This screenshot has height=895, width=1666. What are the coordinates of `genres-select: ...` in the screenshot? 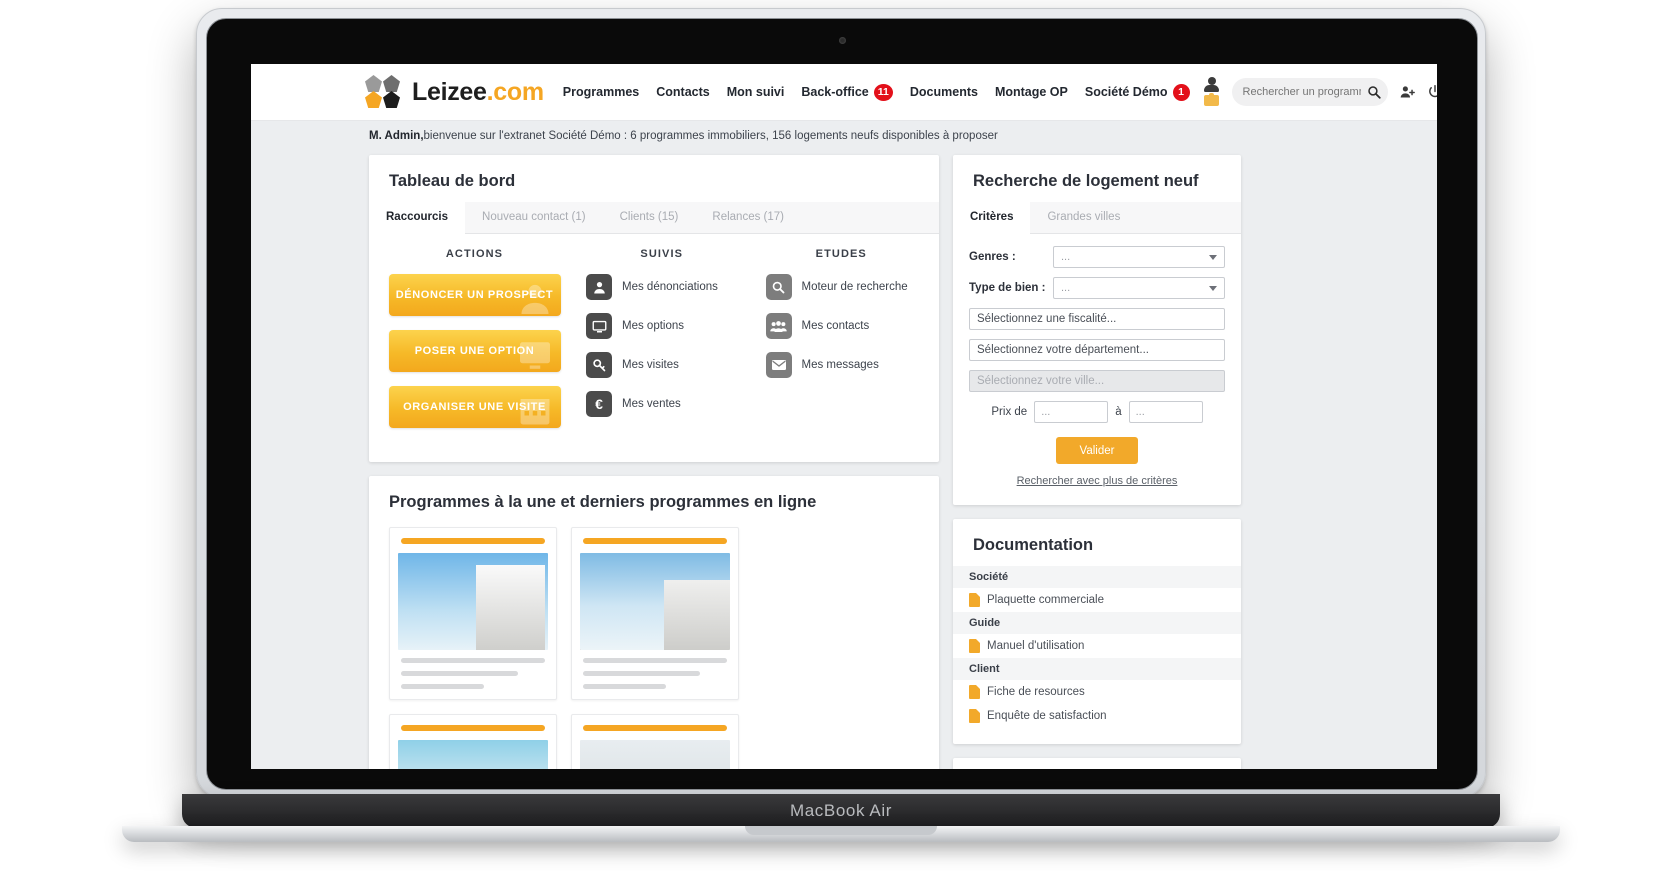 It's located at (1139, 257).